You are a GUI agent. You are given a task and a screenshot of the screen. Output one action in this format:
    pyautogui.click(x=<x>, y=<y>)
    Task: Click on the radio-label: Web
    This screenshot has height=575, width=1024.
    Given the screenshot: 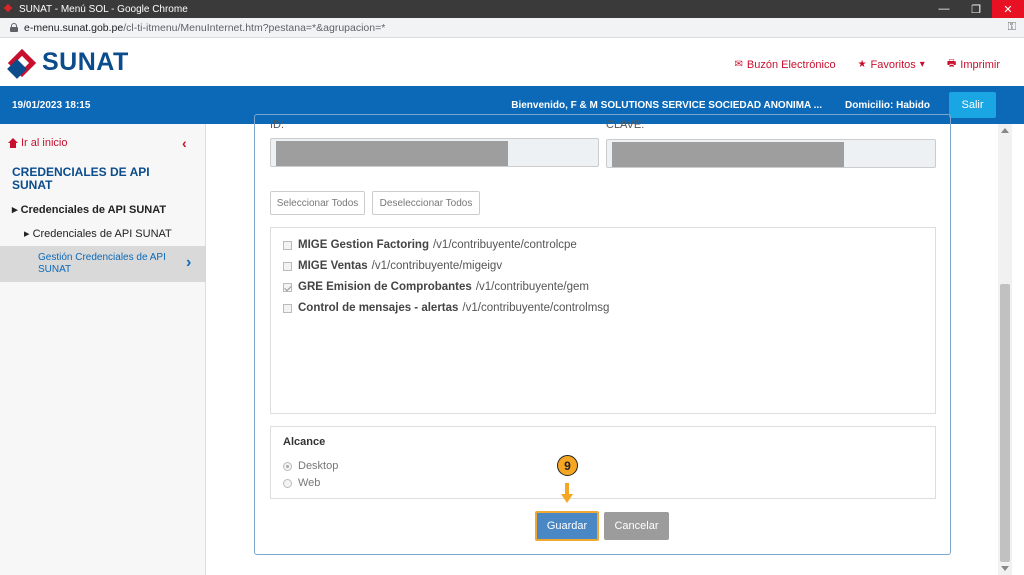 What is the action you would take?
    pyautogui.click(x=309, y=483)
    